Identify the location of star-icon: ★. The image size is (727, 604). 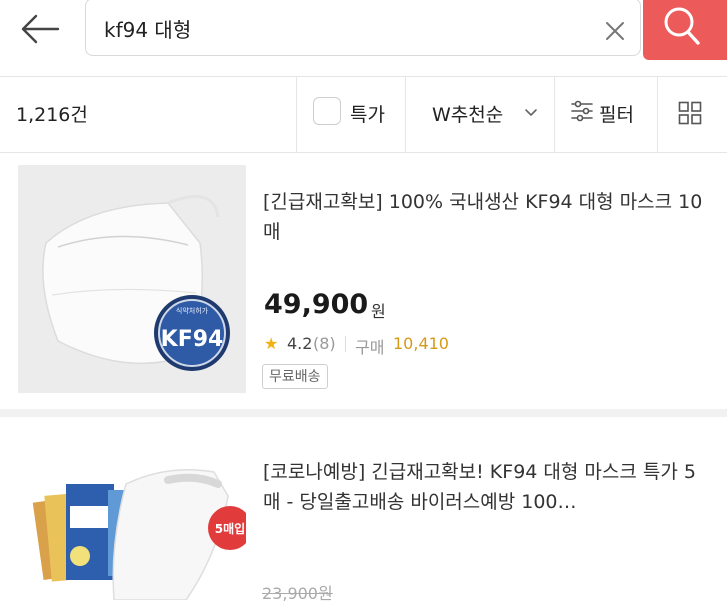
(271, 343).